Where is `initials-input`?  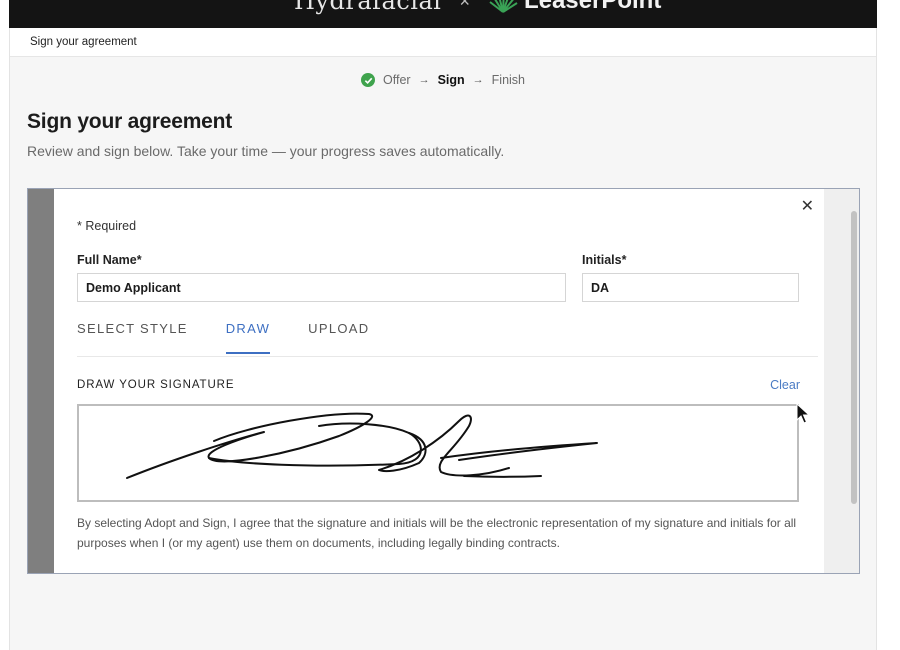
initials-input is located at coordinates (690, 287).